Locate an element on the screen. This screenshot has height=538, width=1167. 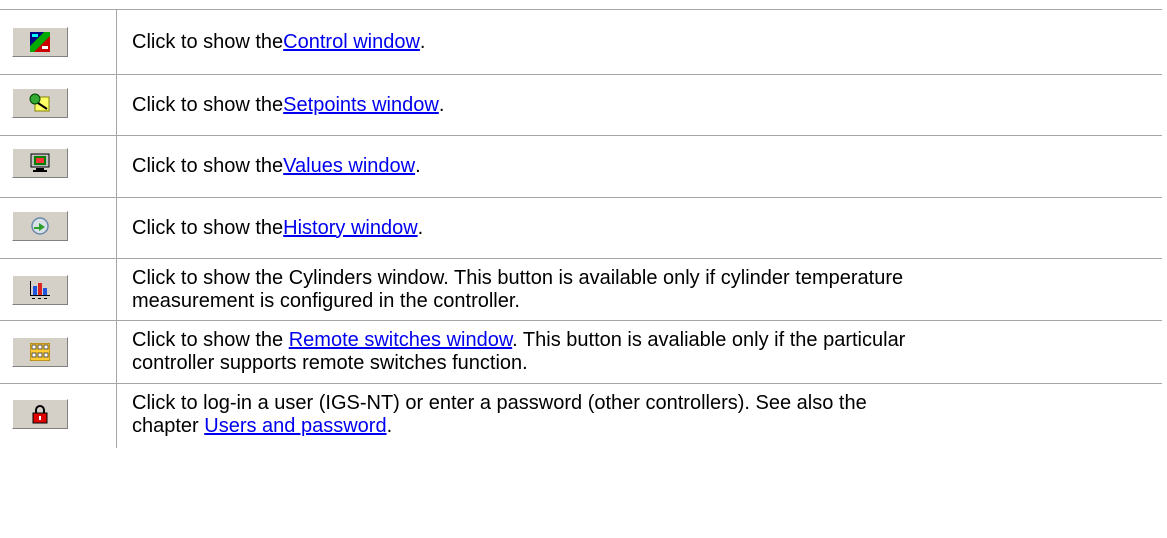
row-text: Click to show the History window. is located at coordinates (639, 228).